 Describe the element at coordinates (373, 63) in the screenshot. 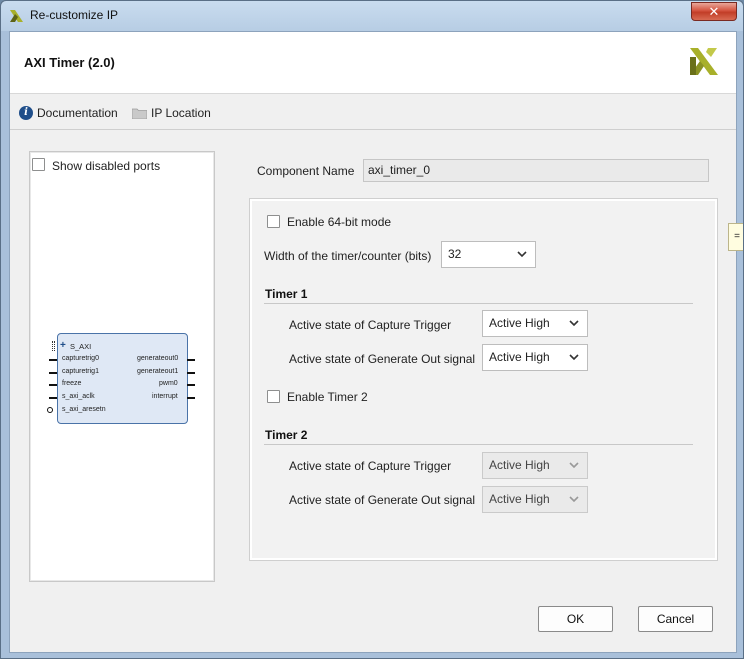

I see `header-banner` at that location.